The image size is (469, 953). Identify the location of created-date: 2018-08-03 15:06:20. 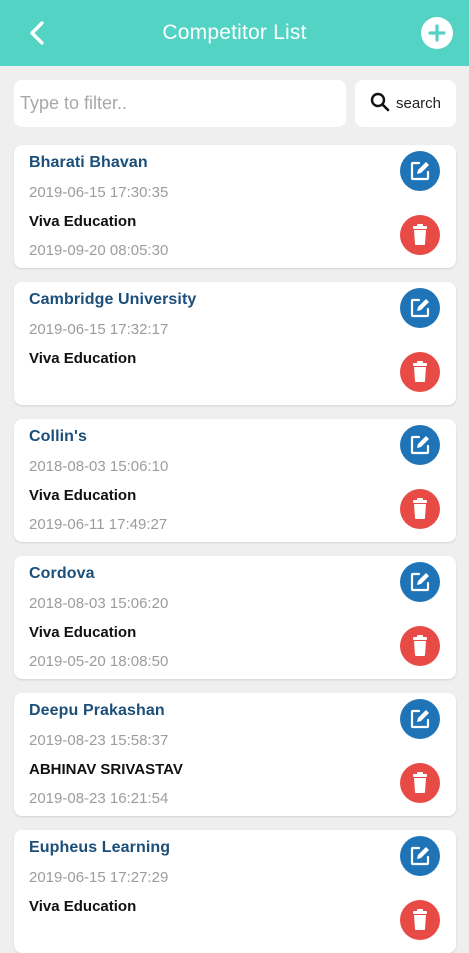
(99, 603).